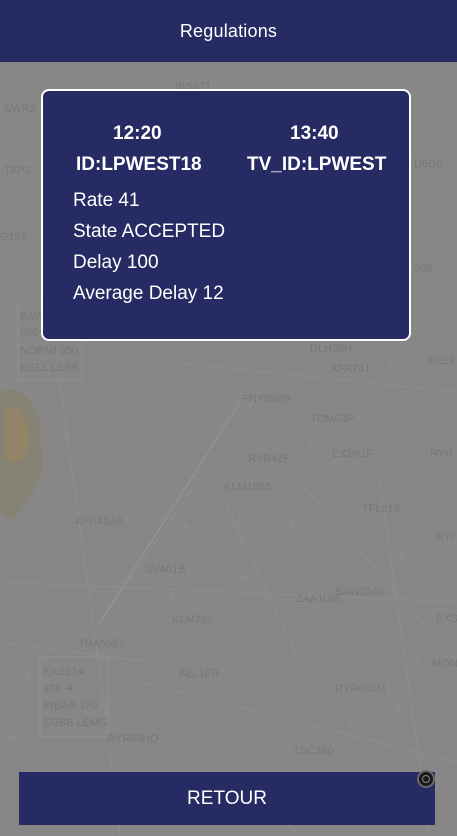 This screenshot has height=836, width=457. Describe the element at coordinates (148, 293) in the screenshot. I see `average-delay-text: Average Delay 12` at that location.